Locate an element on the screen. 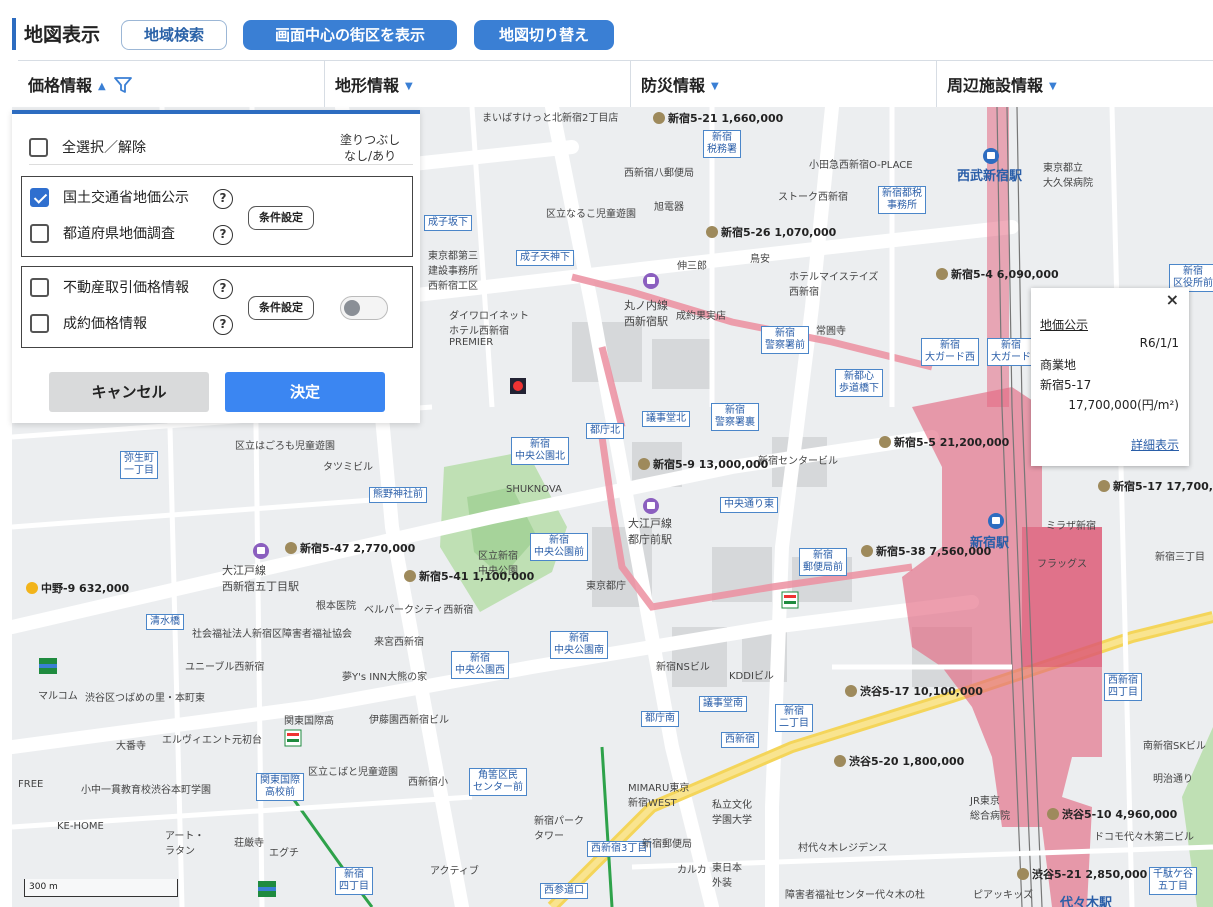 The width and height of the screenshot is (1213, 907). stop-label: 新宿 中央公園南 is located at coordinates (579, 645).